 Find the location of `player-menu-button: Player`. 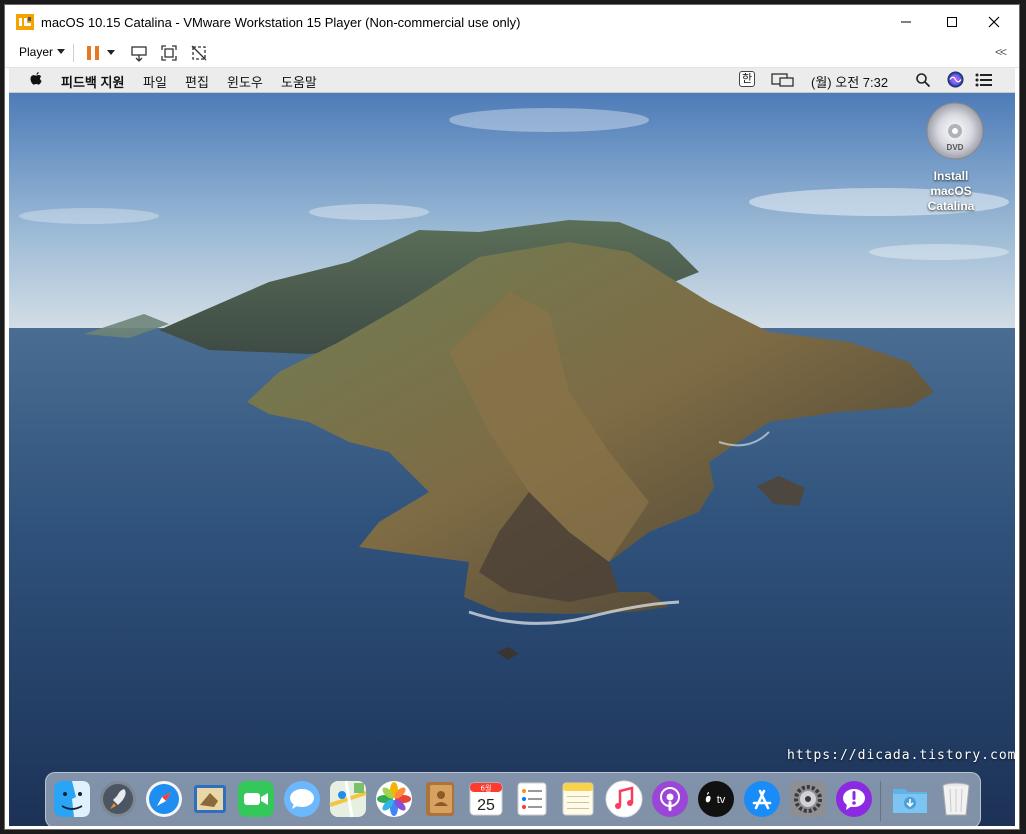

player-menu-button: Player is located at coordinates (42, 52).